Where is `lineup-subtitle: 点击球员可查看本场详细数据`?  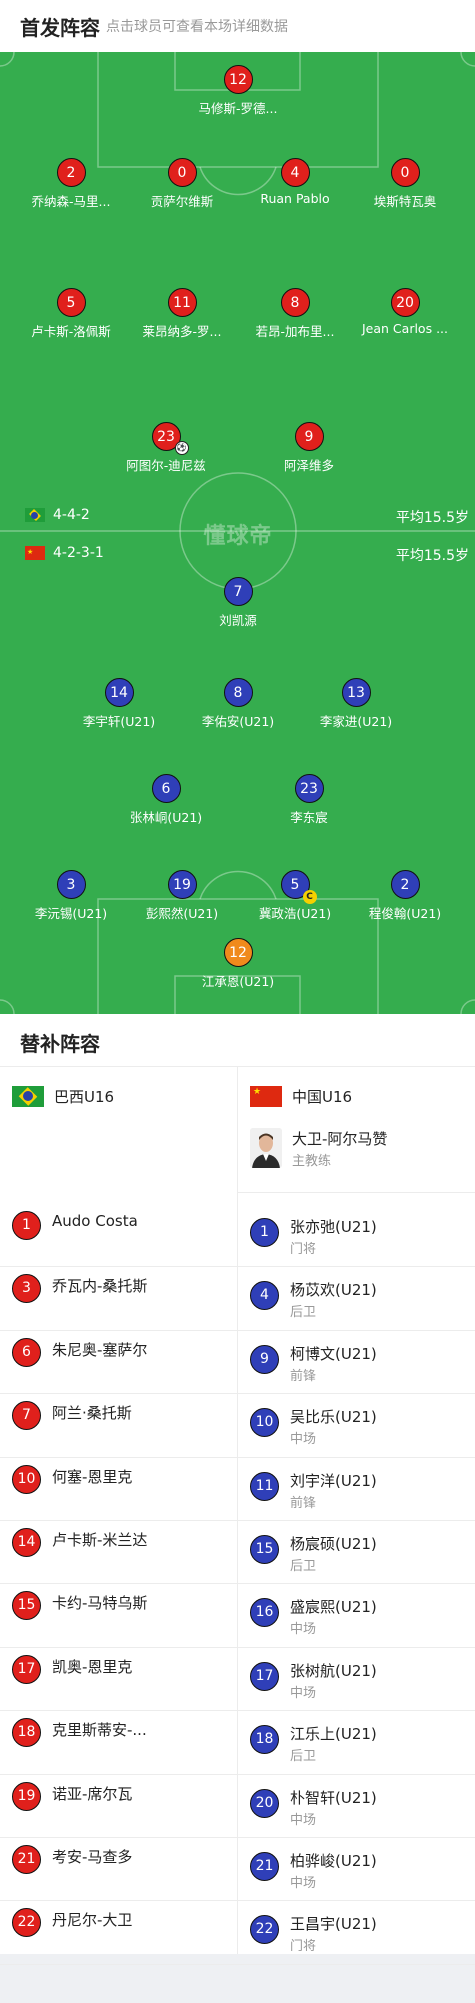
lineup-subtitle: 点击球员可查看本场详细数据 is located at coordinates (197, 27).